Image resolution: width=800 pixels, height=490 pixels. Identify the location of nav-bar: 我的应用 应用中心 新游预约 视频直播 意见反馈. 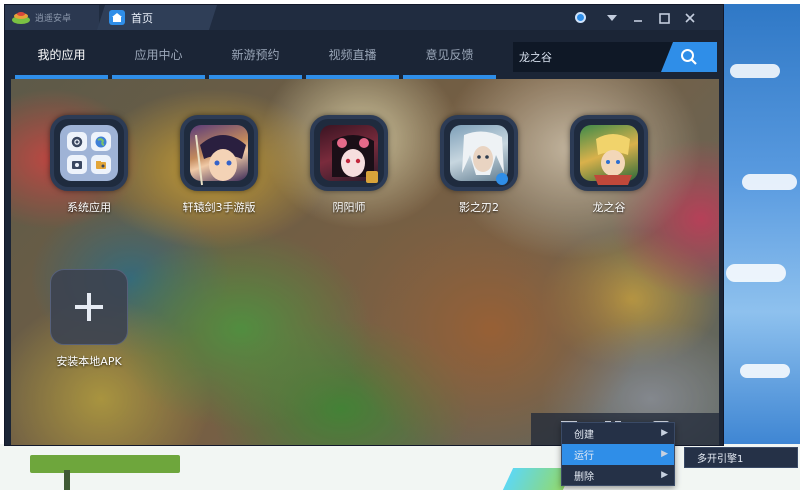
(364, 54).